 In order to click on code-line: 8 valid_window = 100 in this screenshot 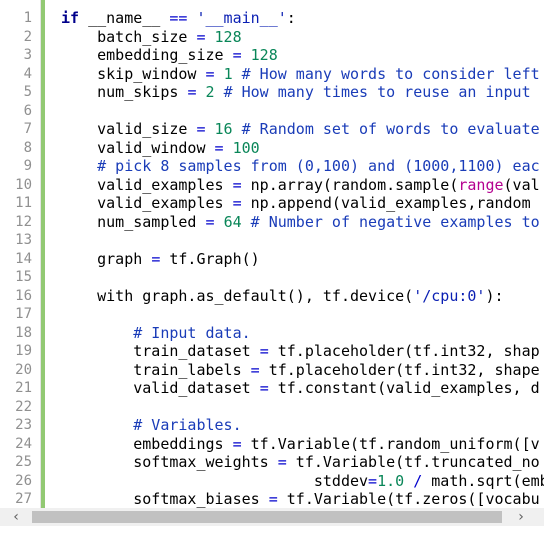, I will do `click(272, 148)`.